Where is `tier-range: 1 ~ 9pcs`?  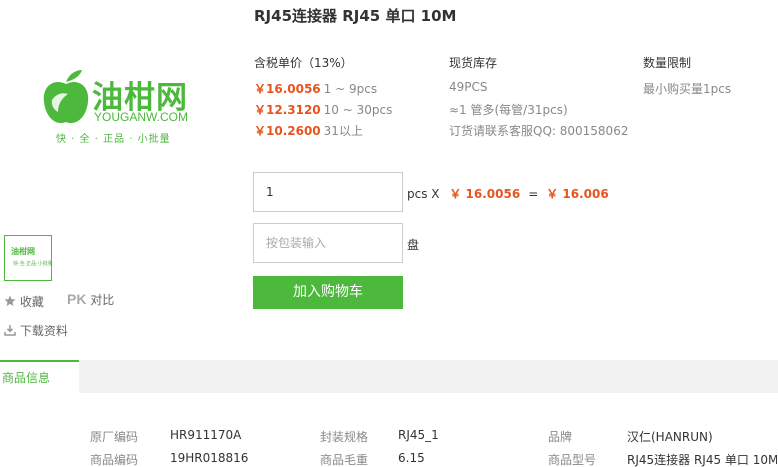
tier-range: 1 ~ 9pcs is located at coordinates (350, 89).